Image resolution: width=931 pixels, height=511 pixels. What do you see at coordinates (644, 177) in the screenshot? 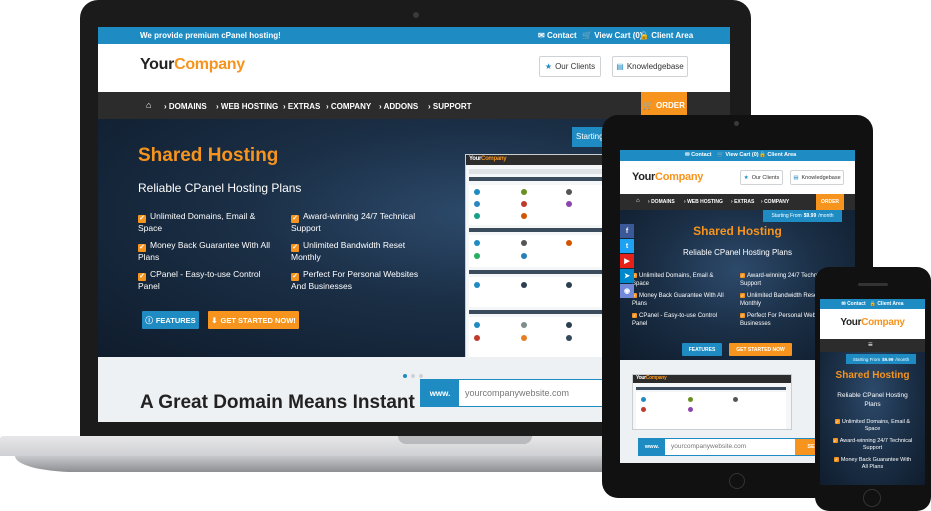
I see `tablet-logo-part1: Your` at bounding box center [644, 177].